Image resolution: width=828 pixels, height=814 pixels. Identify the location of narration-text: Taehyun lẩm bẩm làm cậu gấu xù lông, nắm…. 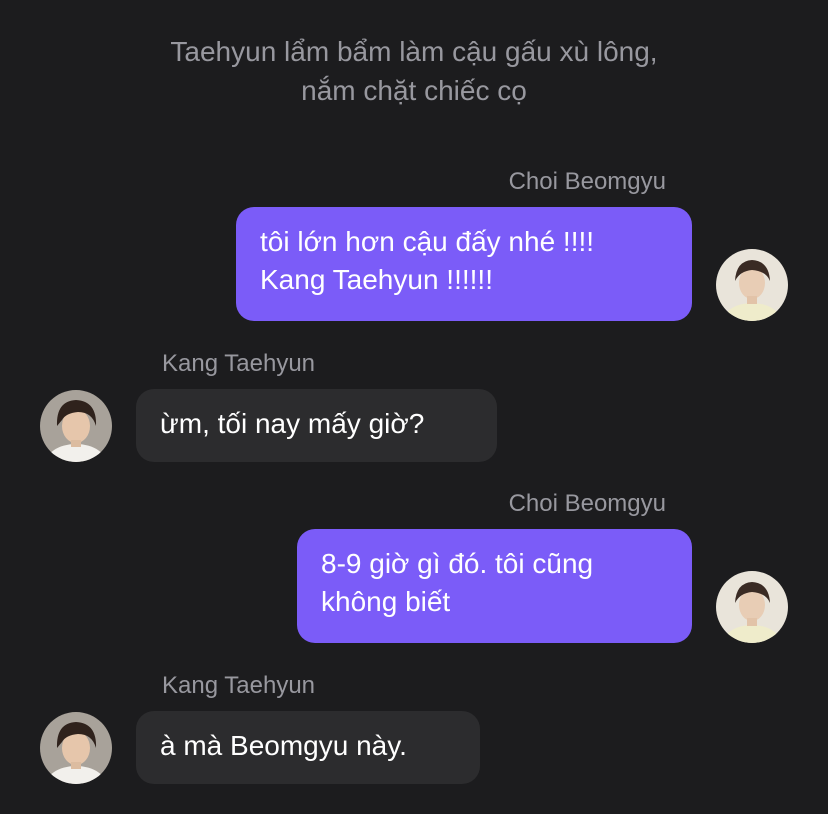
(414, 71).